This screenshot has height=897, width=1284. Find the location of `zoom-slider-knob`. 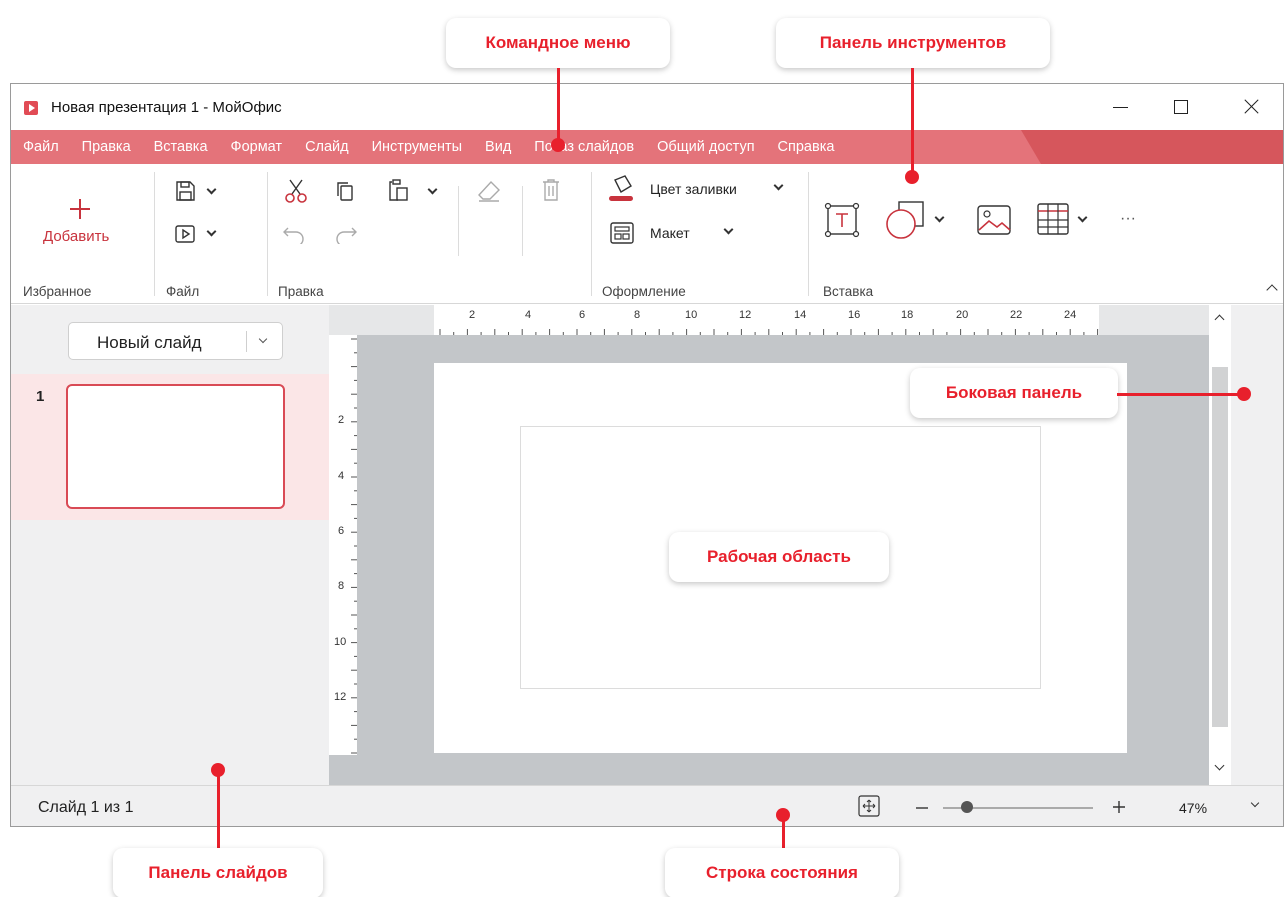

zoom-slider-knob is located at coordinates (967, 807).